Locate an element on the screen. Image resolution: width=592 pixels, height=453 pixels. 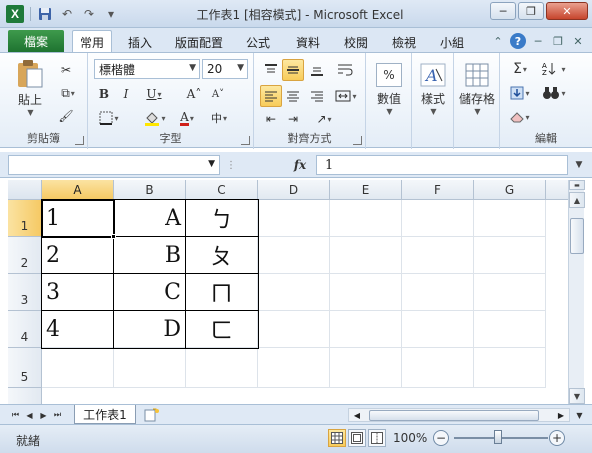
split-handle-icon: ▬ is located at coordinates (577, 185).